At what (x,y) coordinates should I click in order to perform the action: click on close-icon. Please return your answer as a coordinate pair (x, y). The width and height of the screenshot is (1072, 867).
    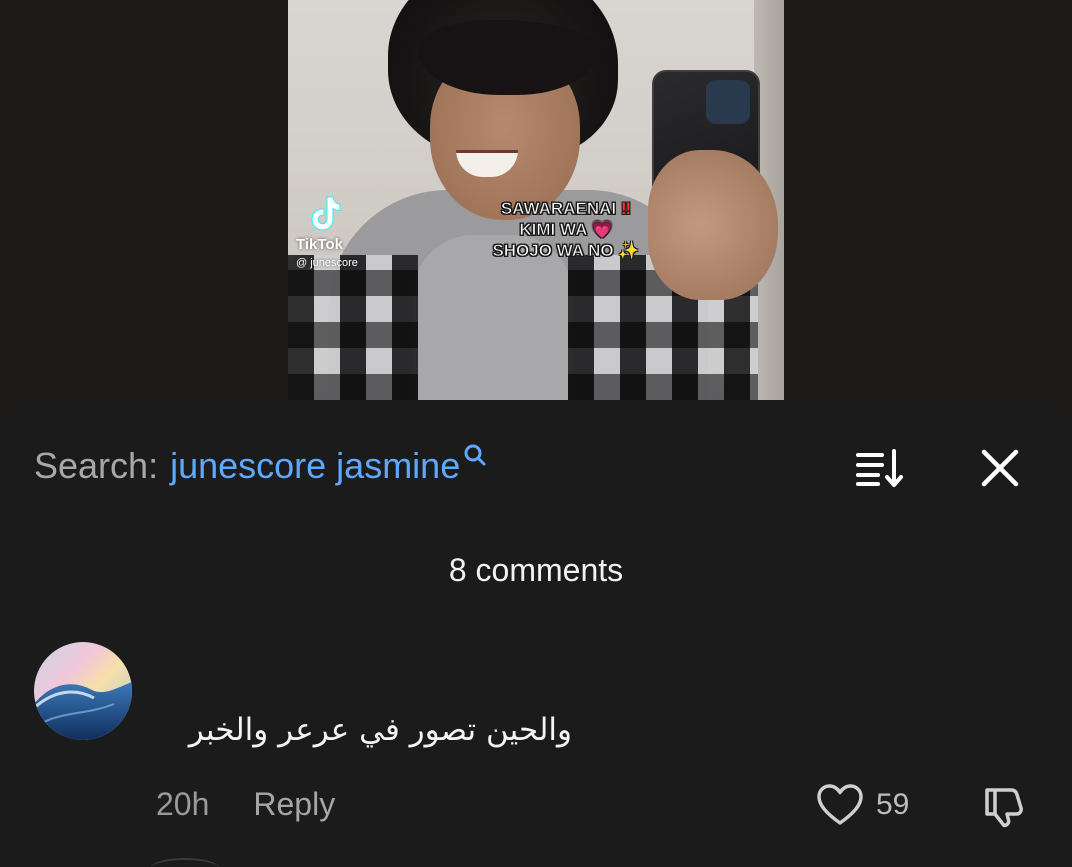
    Looking at the image, I should click on (1000, 468).